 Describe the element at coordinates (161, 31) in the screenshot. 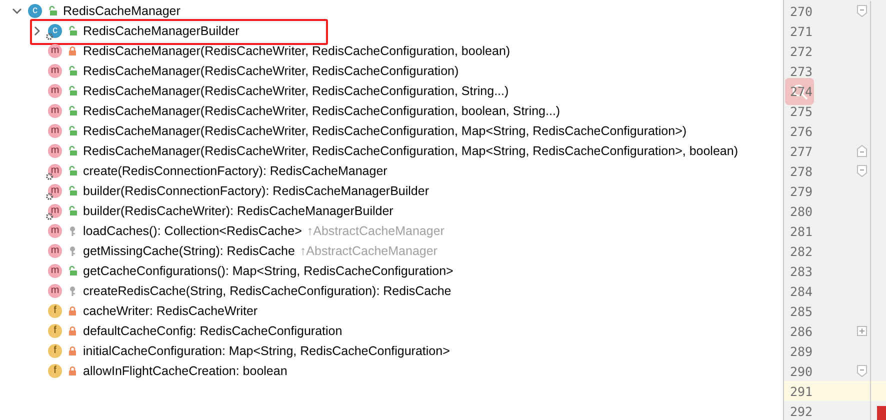

I see `member-name: RedisCacheManagerBuilder` at that location.